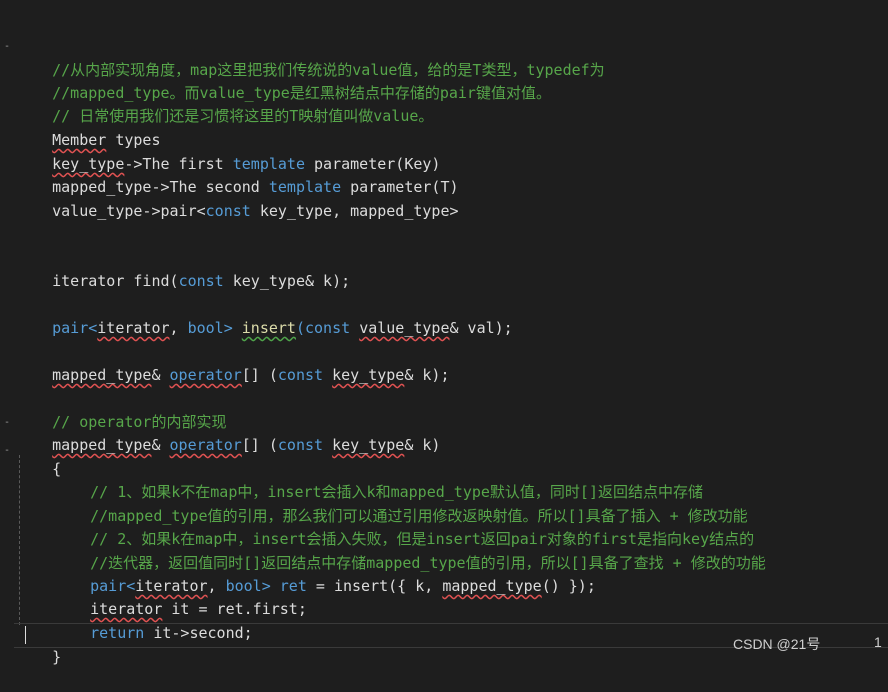  I want to click on code-line-13: {, so click(38, 456).